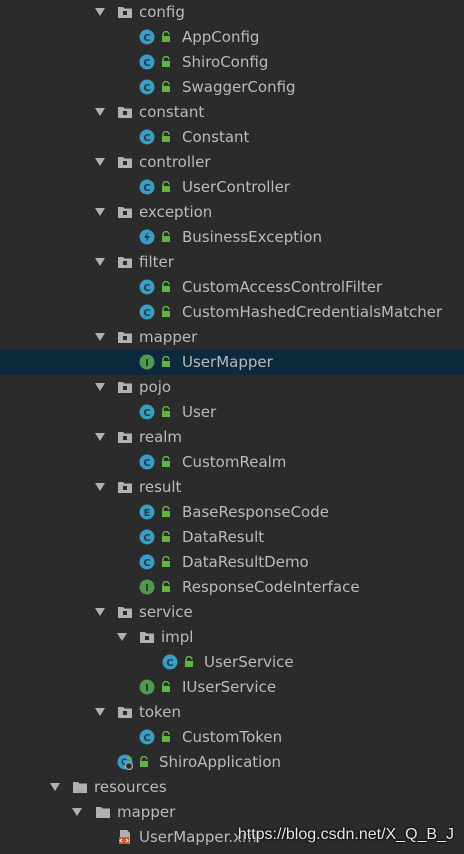 The height and width of the screenshot is (854, 464). What do you see at coordinates (156, 262) in the screenshot?
I see `tree-item-label: filter` at bounding box center [156, 262].